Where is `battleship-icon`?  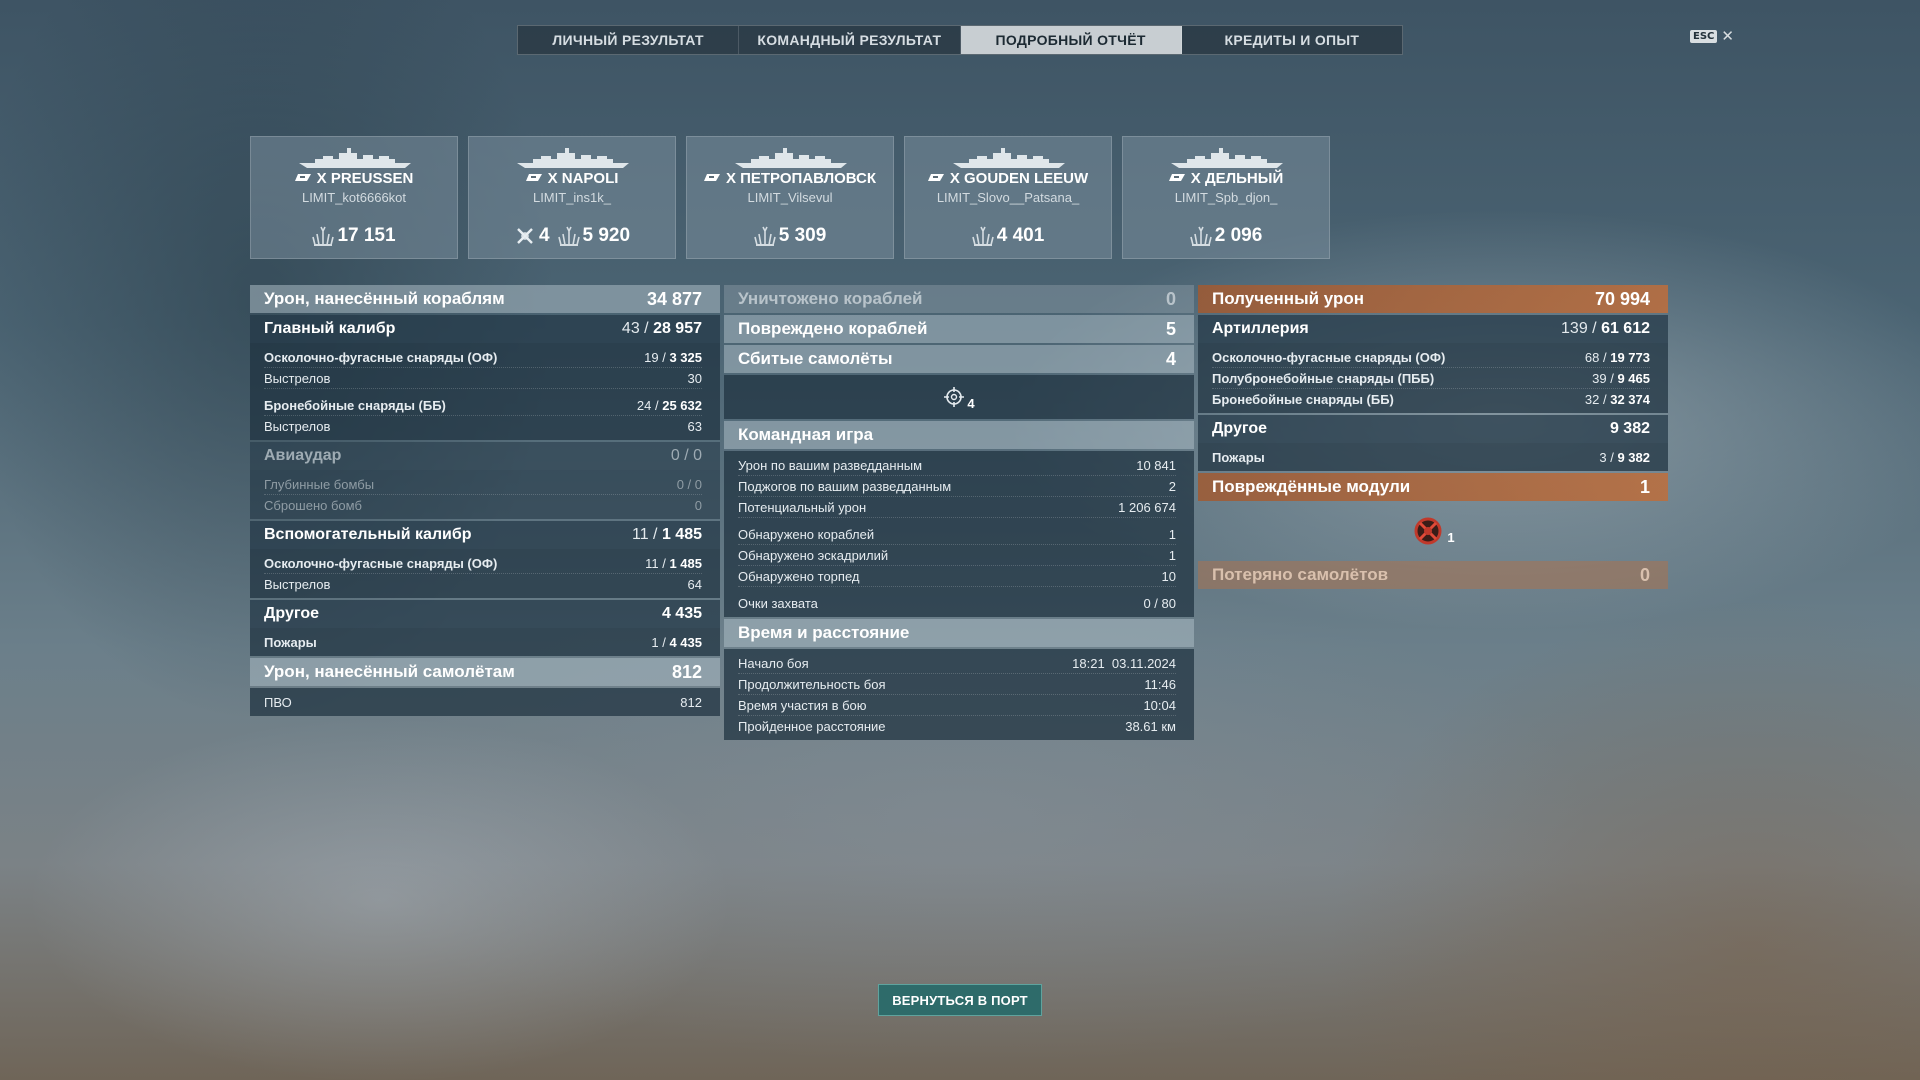
battleship-icon is located at coordinates (302, 177).